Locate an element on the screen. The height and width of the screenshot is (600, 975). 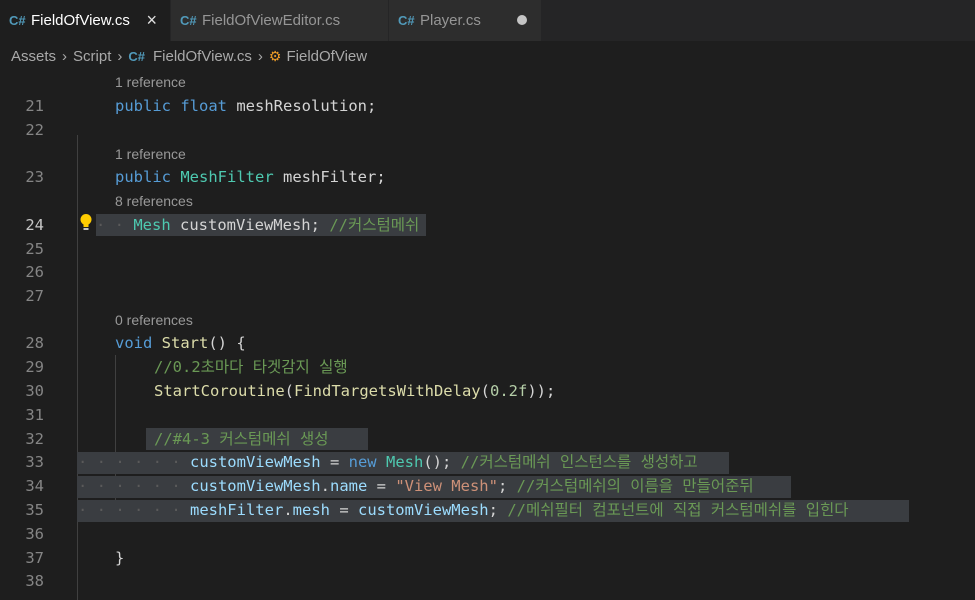
line-number: 25 is located at coordinates (34, 249).